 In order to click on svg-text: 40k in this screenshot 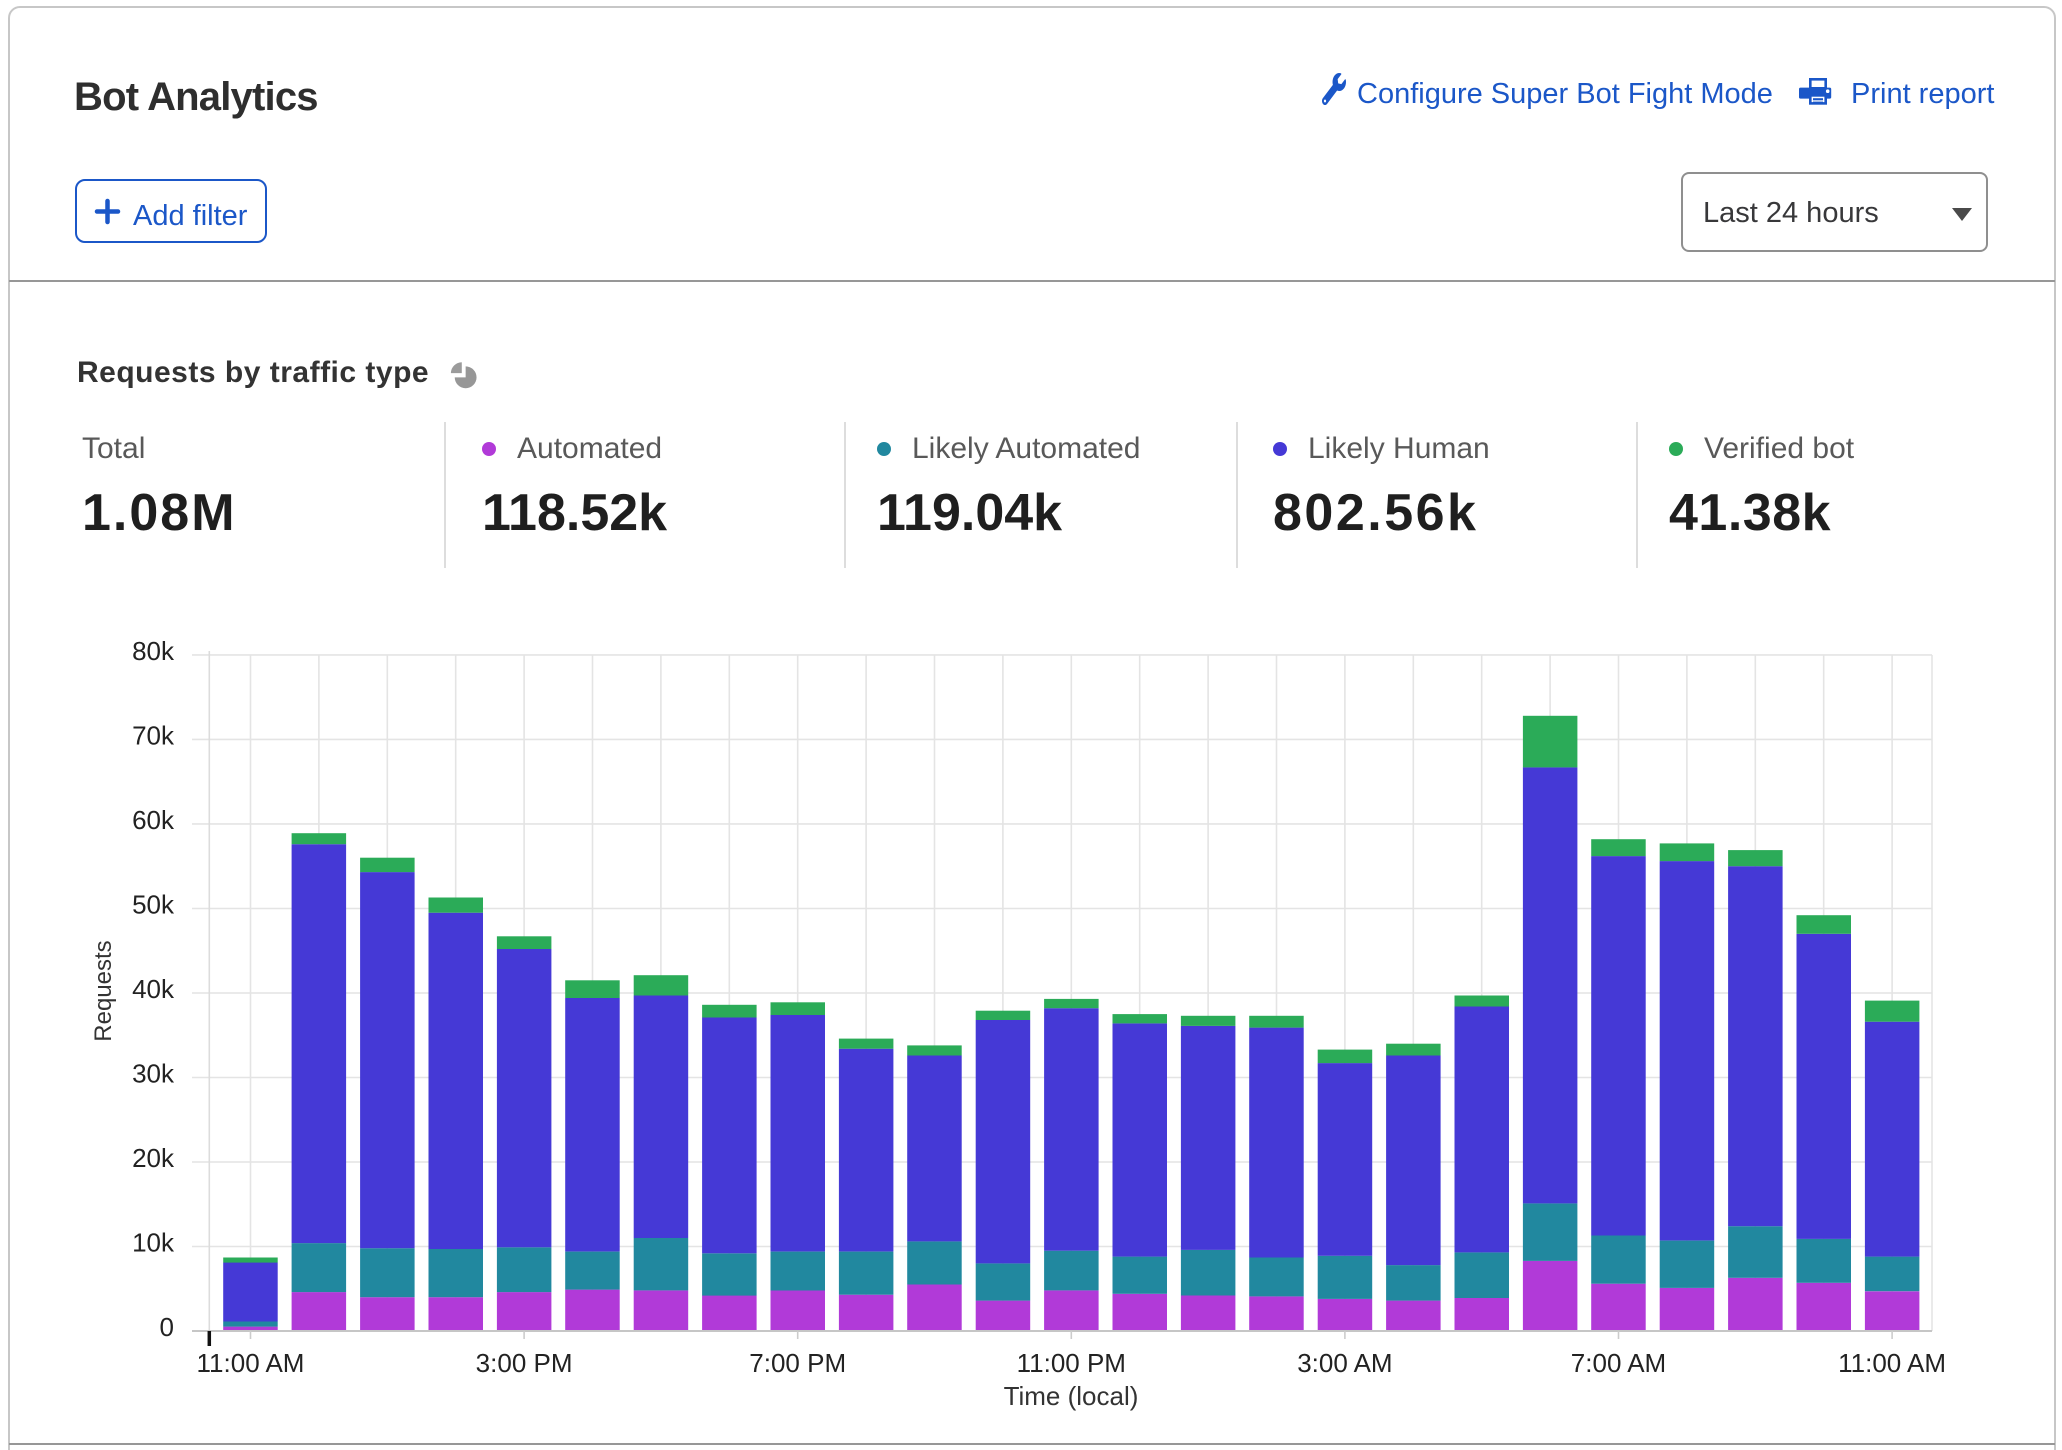, I will do `click(153, 989)`.